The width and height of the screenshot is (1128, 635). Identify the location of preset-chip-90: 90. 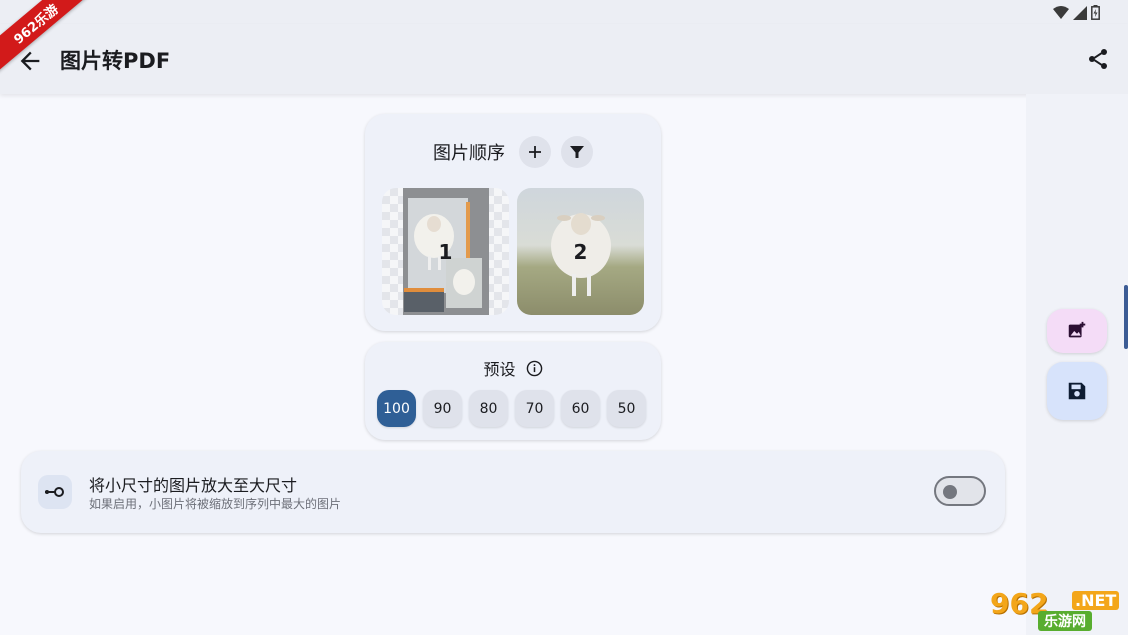
(442, 408).